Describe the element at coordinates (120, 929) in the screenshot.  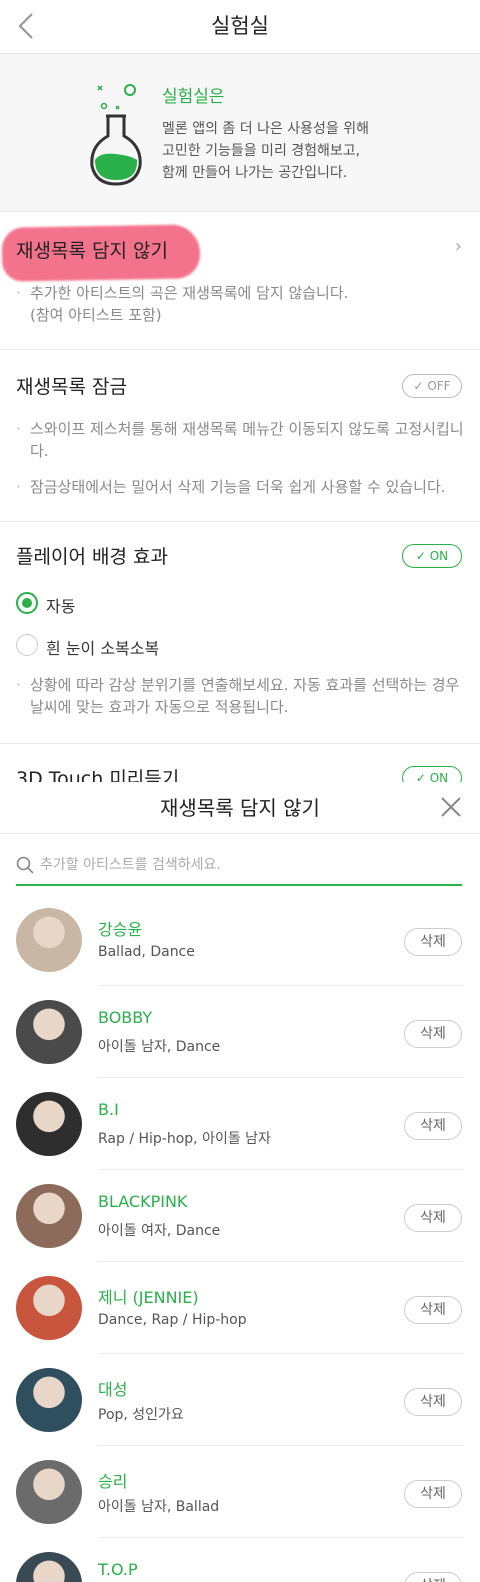
I see `artist-name: 강승윤` at that location.